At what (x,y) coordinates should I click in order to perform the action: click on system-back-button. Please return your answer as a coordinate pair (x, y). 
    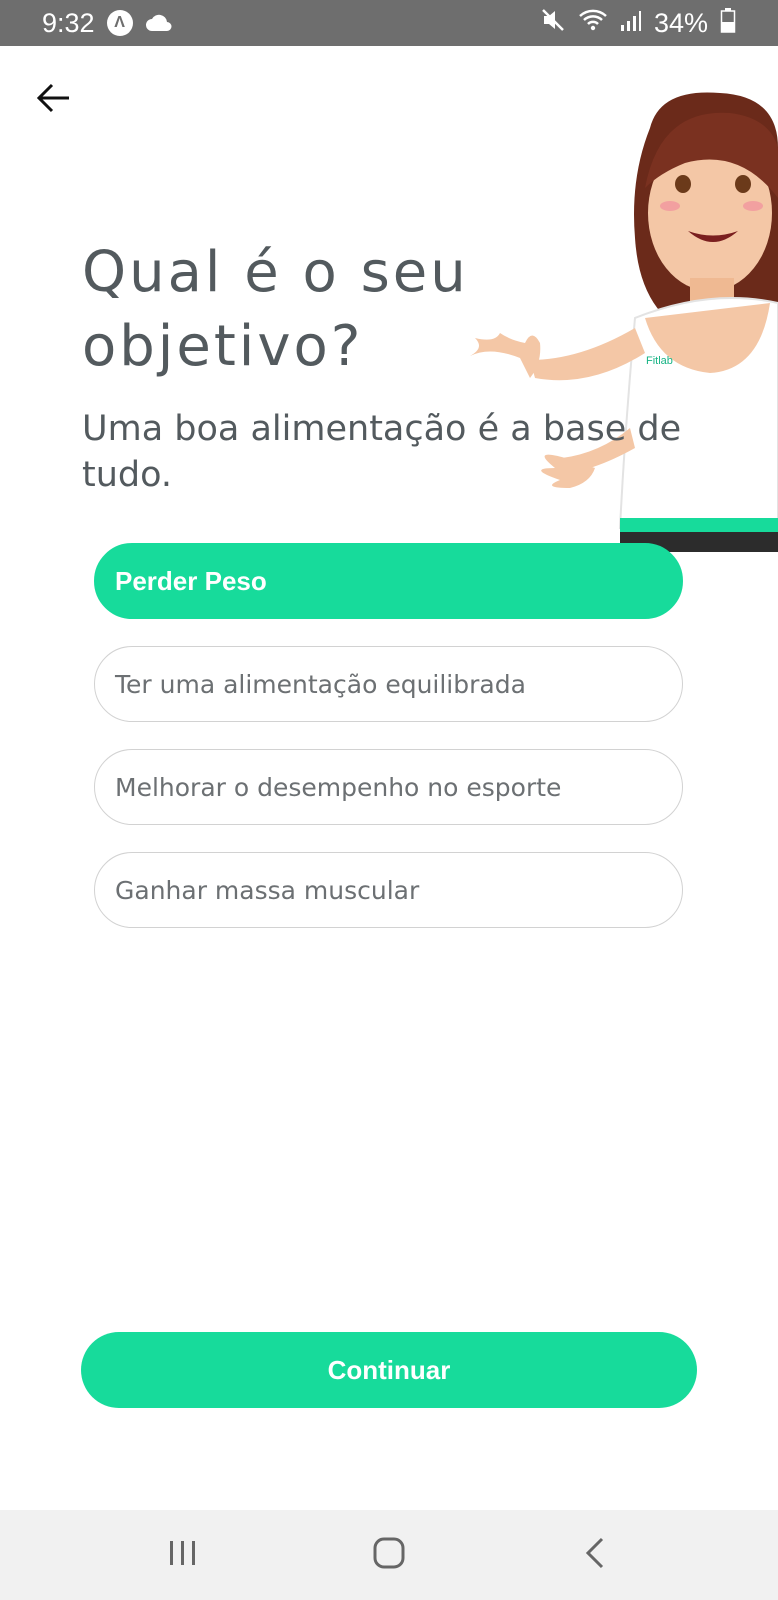
    Looking at the image, I should click on (595, 1555).